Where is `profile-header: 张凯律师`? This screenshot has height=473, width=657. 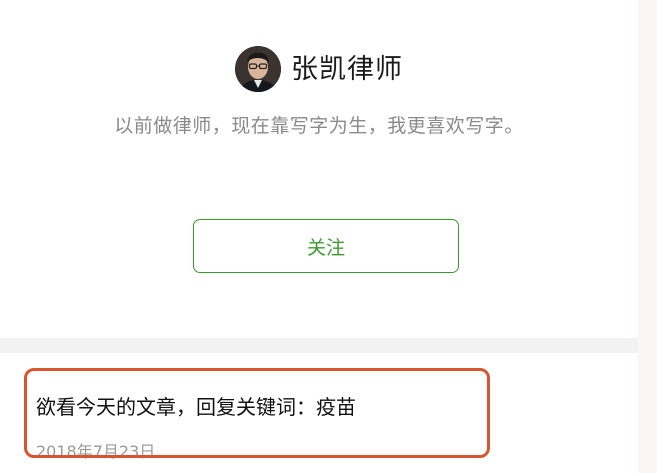 profile-header: 张凯律师 is located at coordinates (319, 69).